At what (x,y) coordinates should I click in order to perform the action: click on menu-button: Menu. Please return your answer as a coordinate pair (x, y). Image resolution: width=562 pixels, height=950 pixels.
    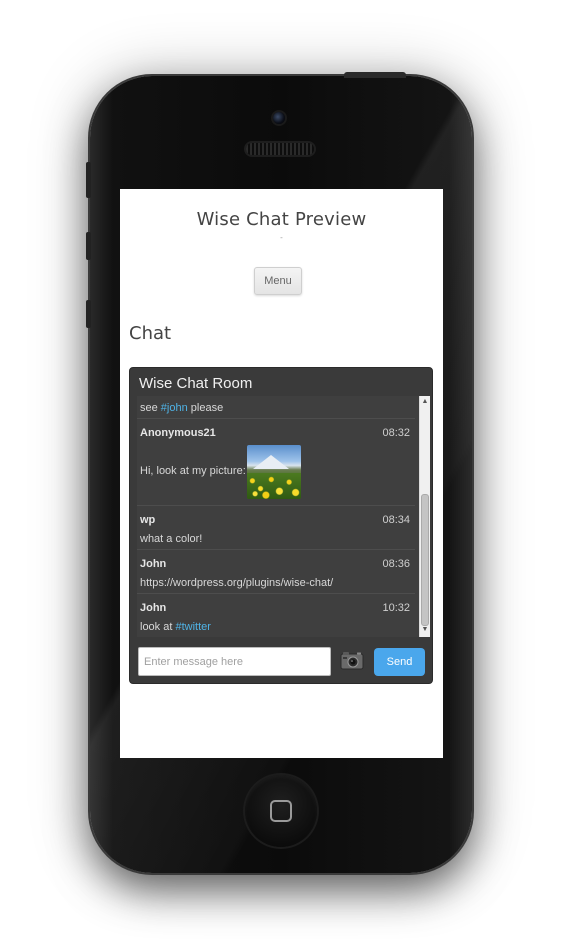
    Looking at the image, I should click on (278, 281).